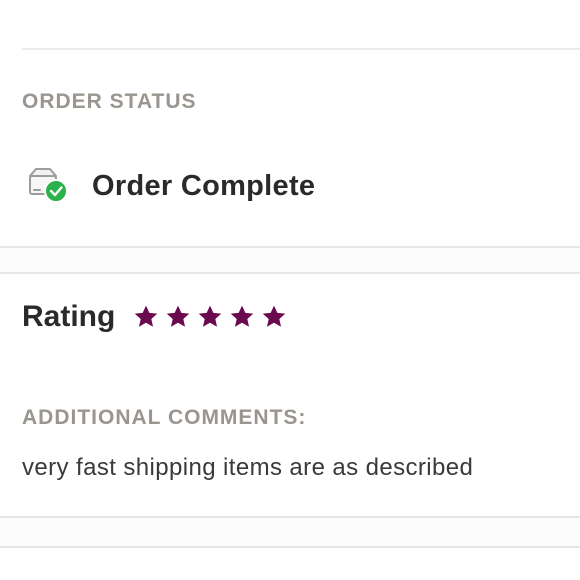 The image size is (580, 580). I want to click on rating-stars, so click(210, 317).